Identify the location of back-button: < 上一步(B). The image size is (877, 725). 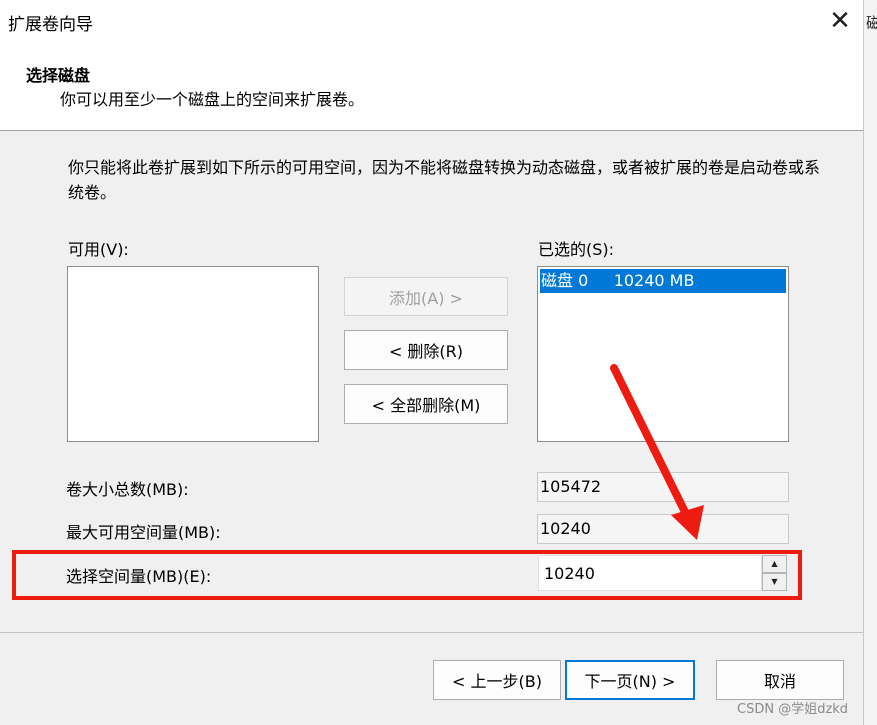
(497, 680).